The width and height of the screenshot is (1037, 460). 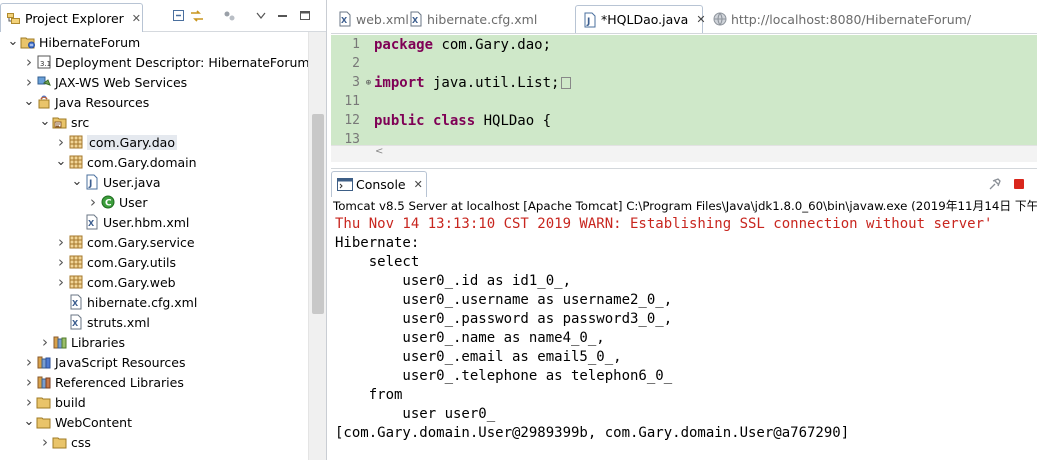 I want to click on editor-tab: J *HQLDao.java ✕, so click(x=640, y=19).